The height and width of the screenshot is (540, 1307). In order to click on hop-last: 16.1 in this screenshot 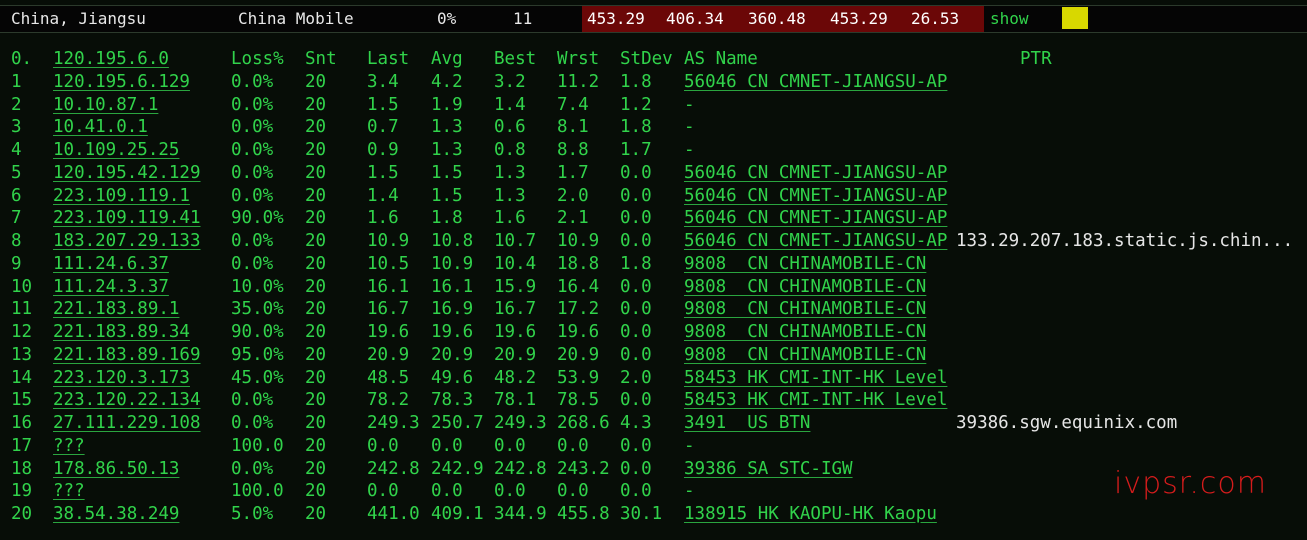, I will do `click(388, 286)`.